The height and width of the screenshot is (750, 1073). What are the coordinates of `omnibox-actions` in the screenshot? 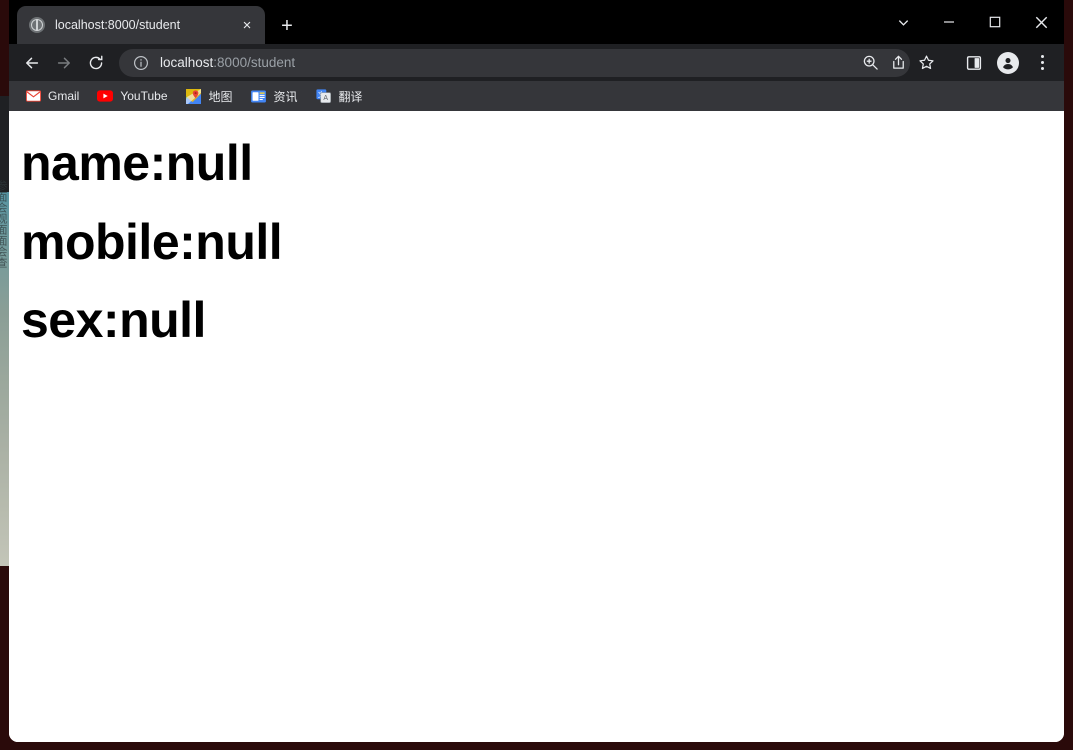 It's located at (898, 63).